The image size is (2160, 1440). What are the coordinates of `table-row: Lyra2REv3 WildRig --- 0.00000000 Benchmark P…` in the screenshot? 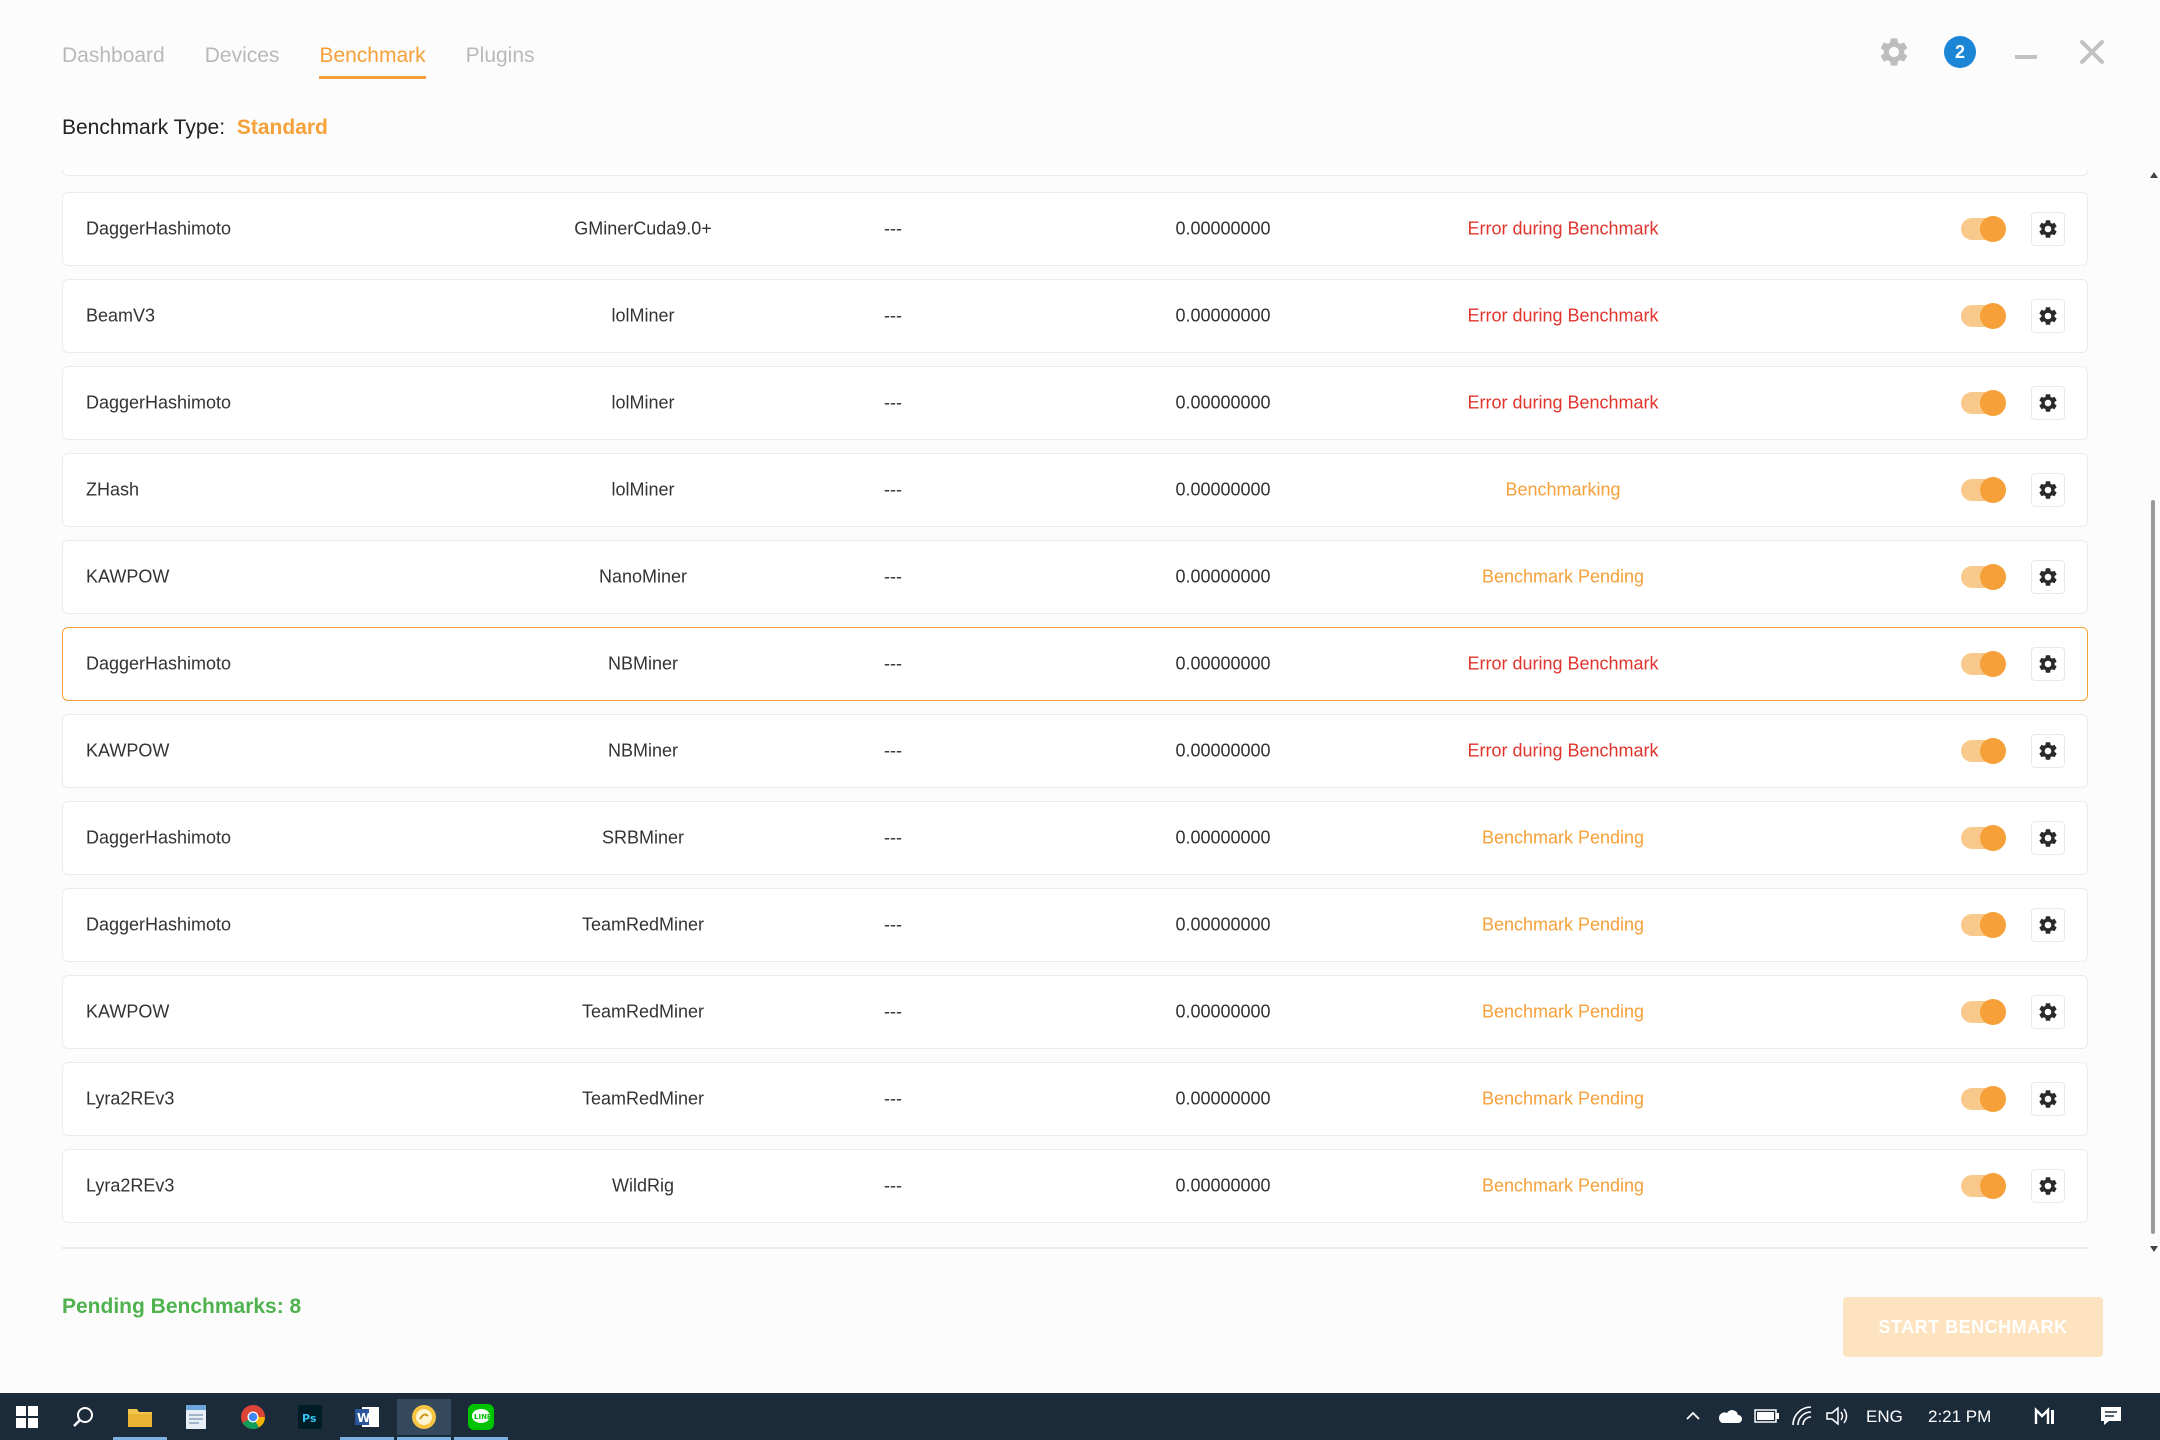 It's located at (1075, 1186).